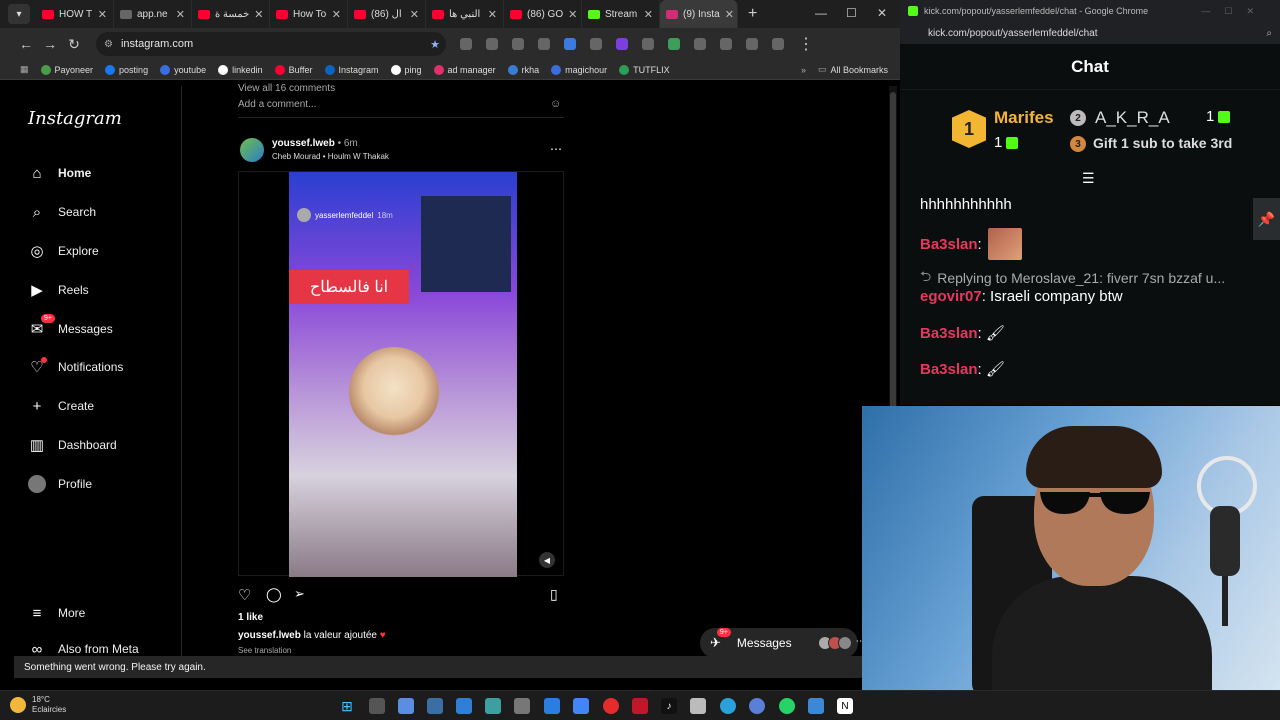  I want to click on nav-messages: ✉ 9+ Messages, so click(70, 326).